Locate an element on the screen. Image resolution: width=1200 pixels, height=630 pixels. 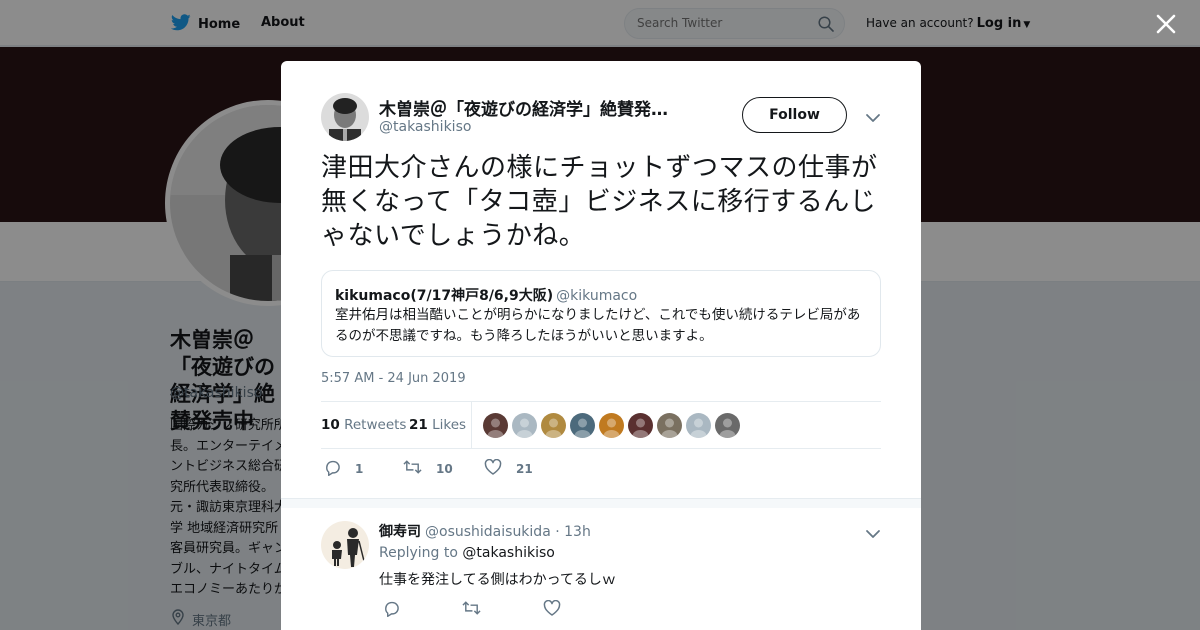
retweet-action: 10 is located at coordinates (428, 468).